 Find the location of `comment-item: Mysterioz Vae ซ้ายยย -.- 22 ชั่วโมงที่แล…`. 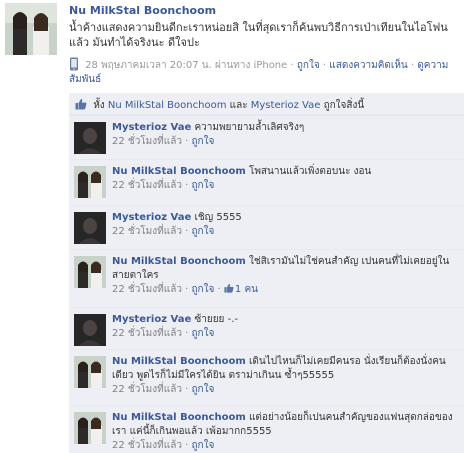

comment-item: Mysterioz Vae ซ้ายยย -.- 22 ชั่วโมงที่แล… is located at coordinates (266, 328).